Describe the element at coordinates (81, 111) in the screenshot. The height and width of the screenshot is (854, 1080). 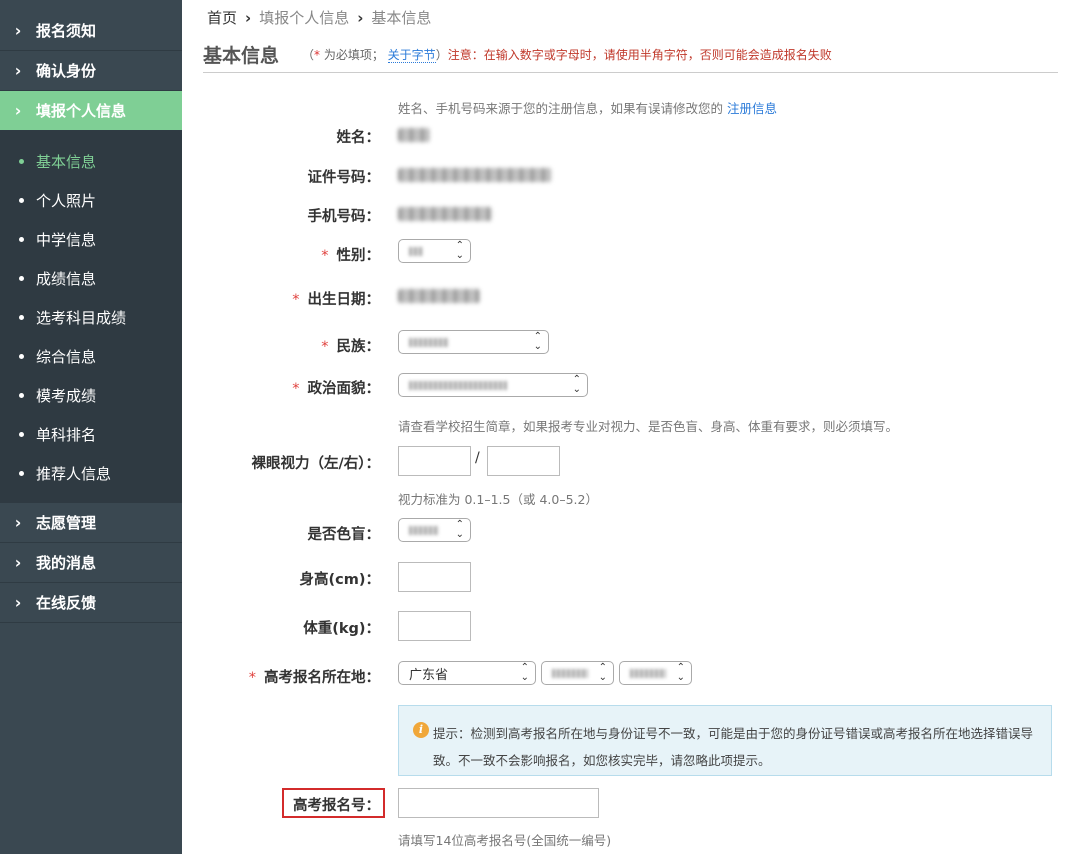
I see `sidebar-item-label: 填报个人信息` at that location.